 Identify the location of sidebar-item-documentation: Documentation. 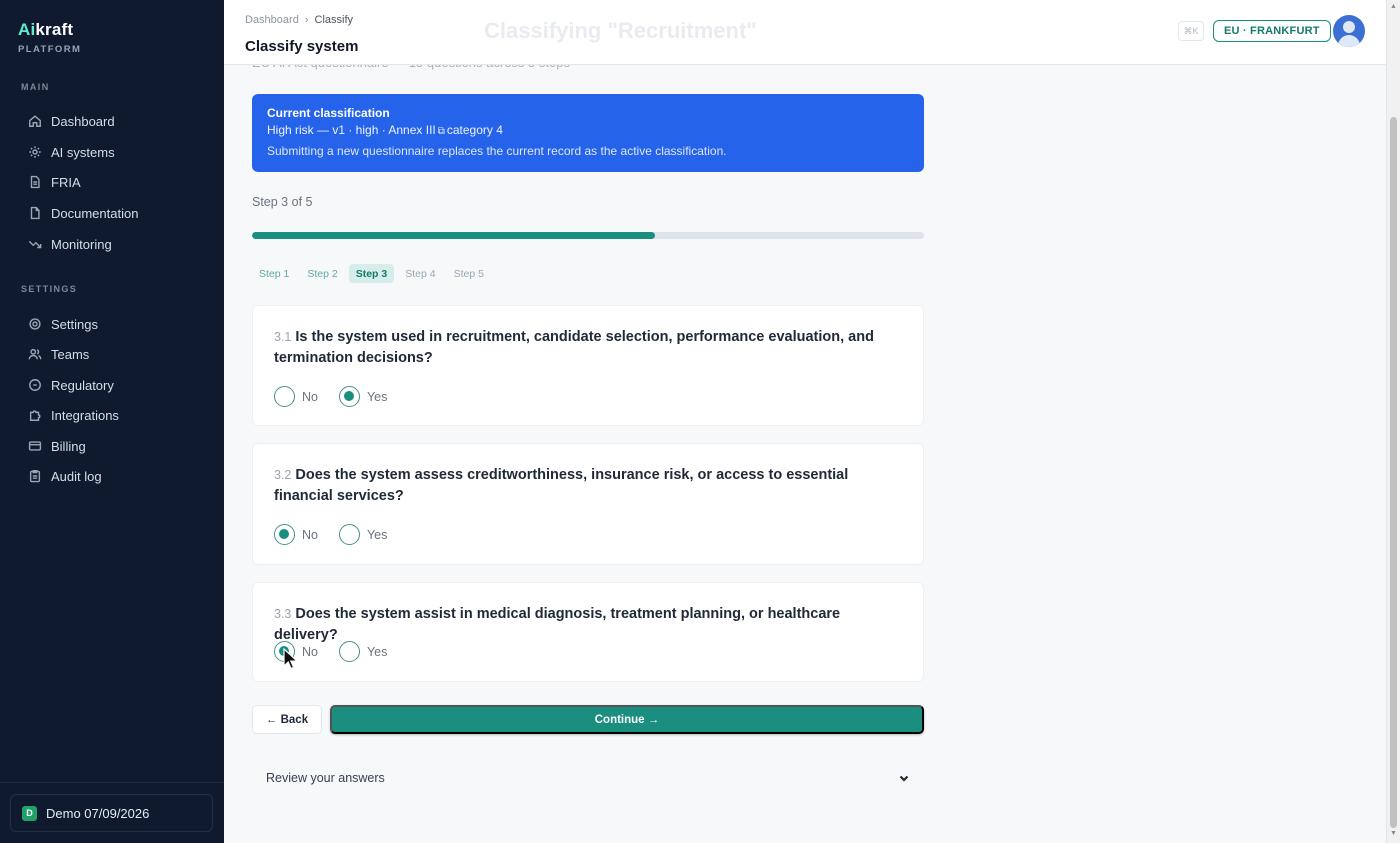
(115, 213).